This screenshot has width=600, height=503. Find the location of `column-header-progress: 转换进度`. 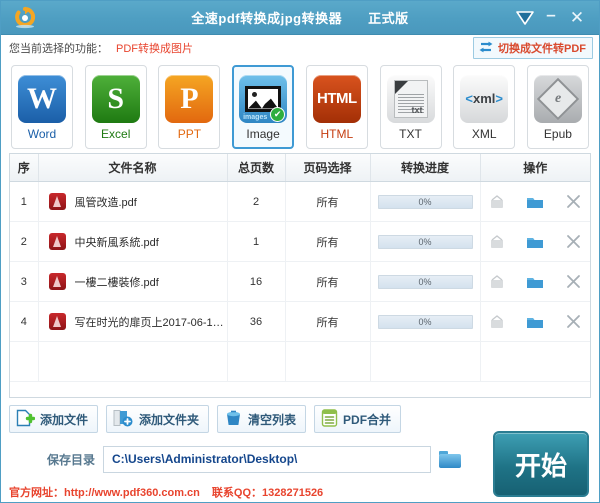

column-header-progress: 转换进度 is located at coordinates (425, 168).